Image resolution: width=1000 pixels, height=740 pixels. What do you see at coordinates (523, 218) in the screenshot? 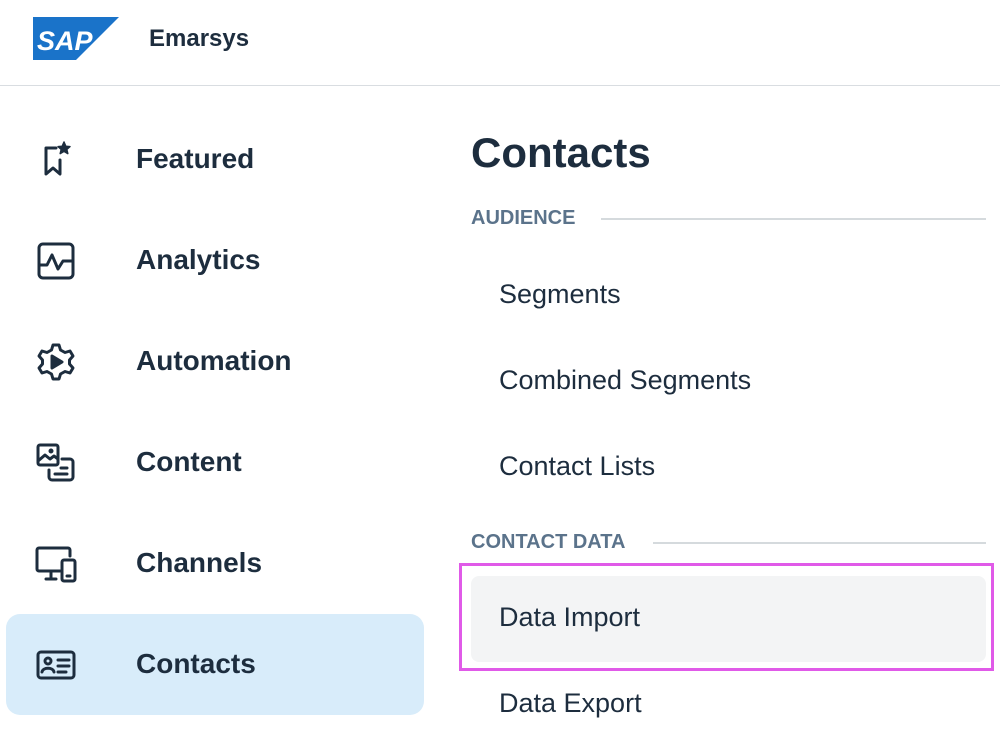
I see `section-label: AUDIENCE` at bounding box center [523, 218].